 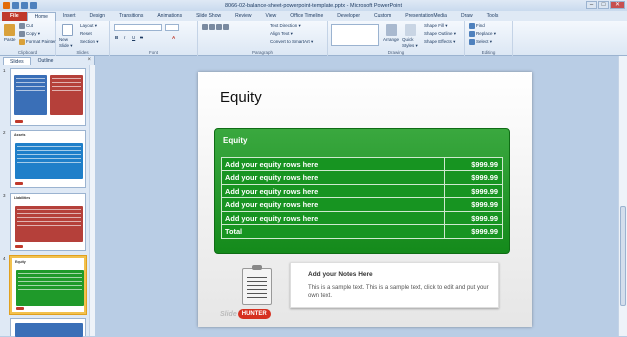 What do you see at coordinates (362, 231) in the screenshot?
I see `table-total-row: Total $999.99` at bounding box center [362, 231].